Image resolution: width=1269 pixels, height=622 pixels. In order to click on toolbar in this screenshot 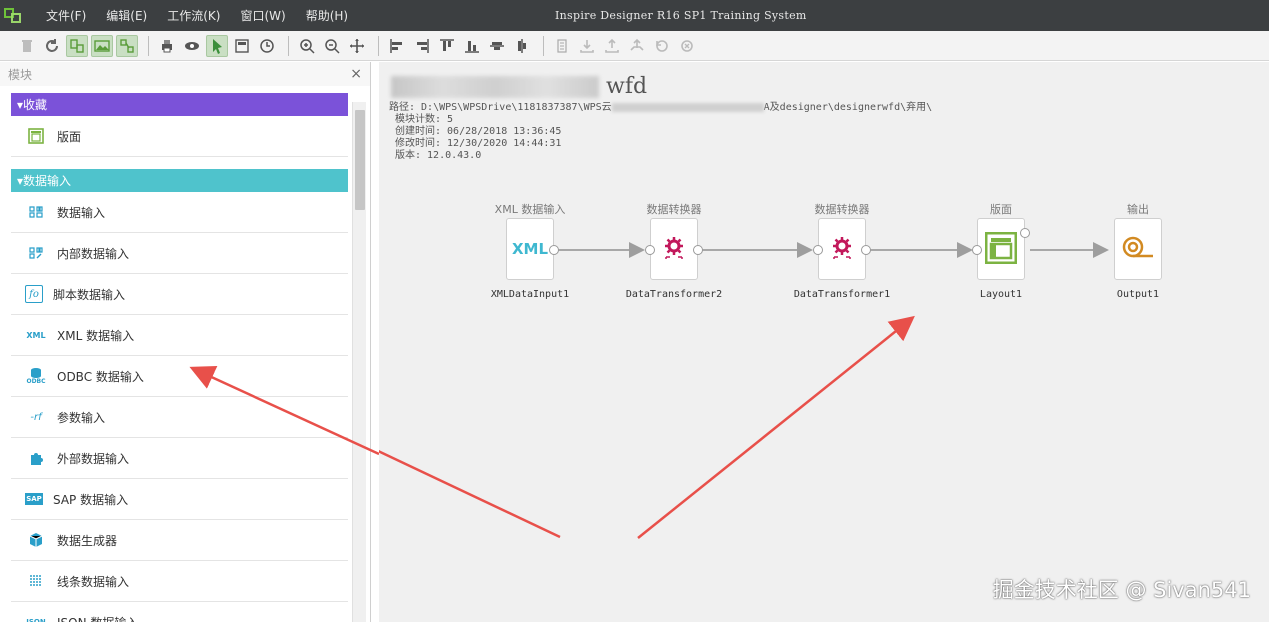, I will do `click(634, 46)`.